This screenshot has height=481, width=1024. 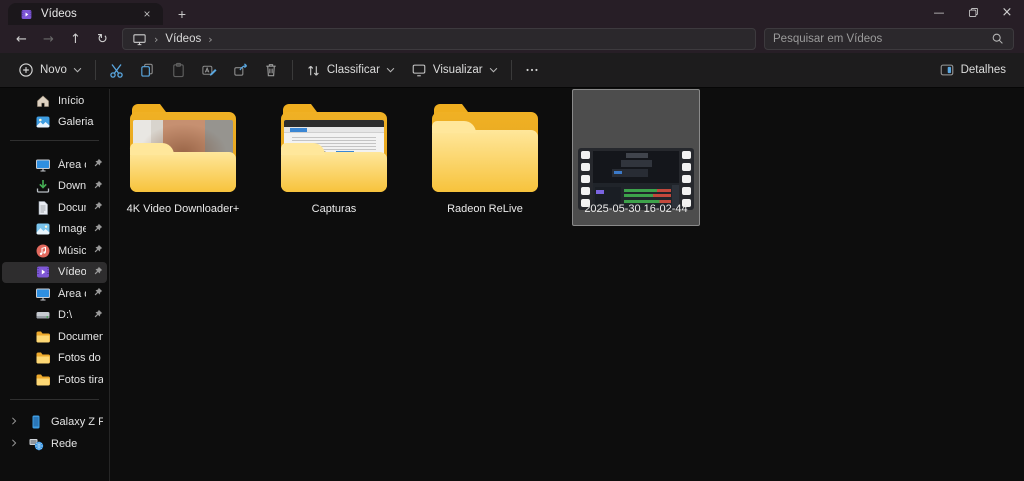 What do you see at coordinates (72, 250) in the screenshot?
I see `sidebar-item-label: Músicas` at bounding box center [72, 250].